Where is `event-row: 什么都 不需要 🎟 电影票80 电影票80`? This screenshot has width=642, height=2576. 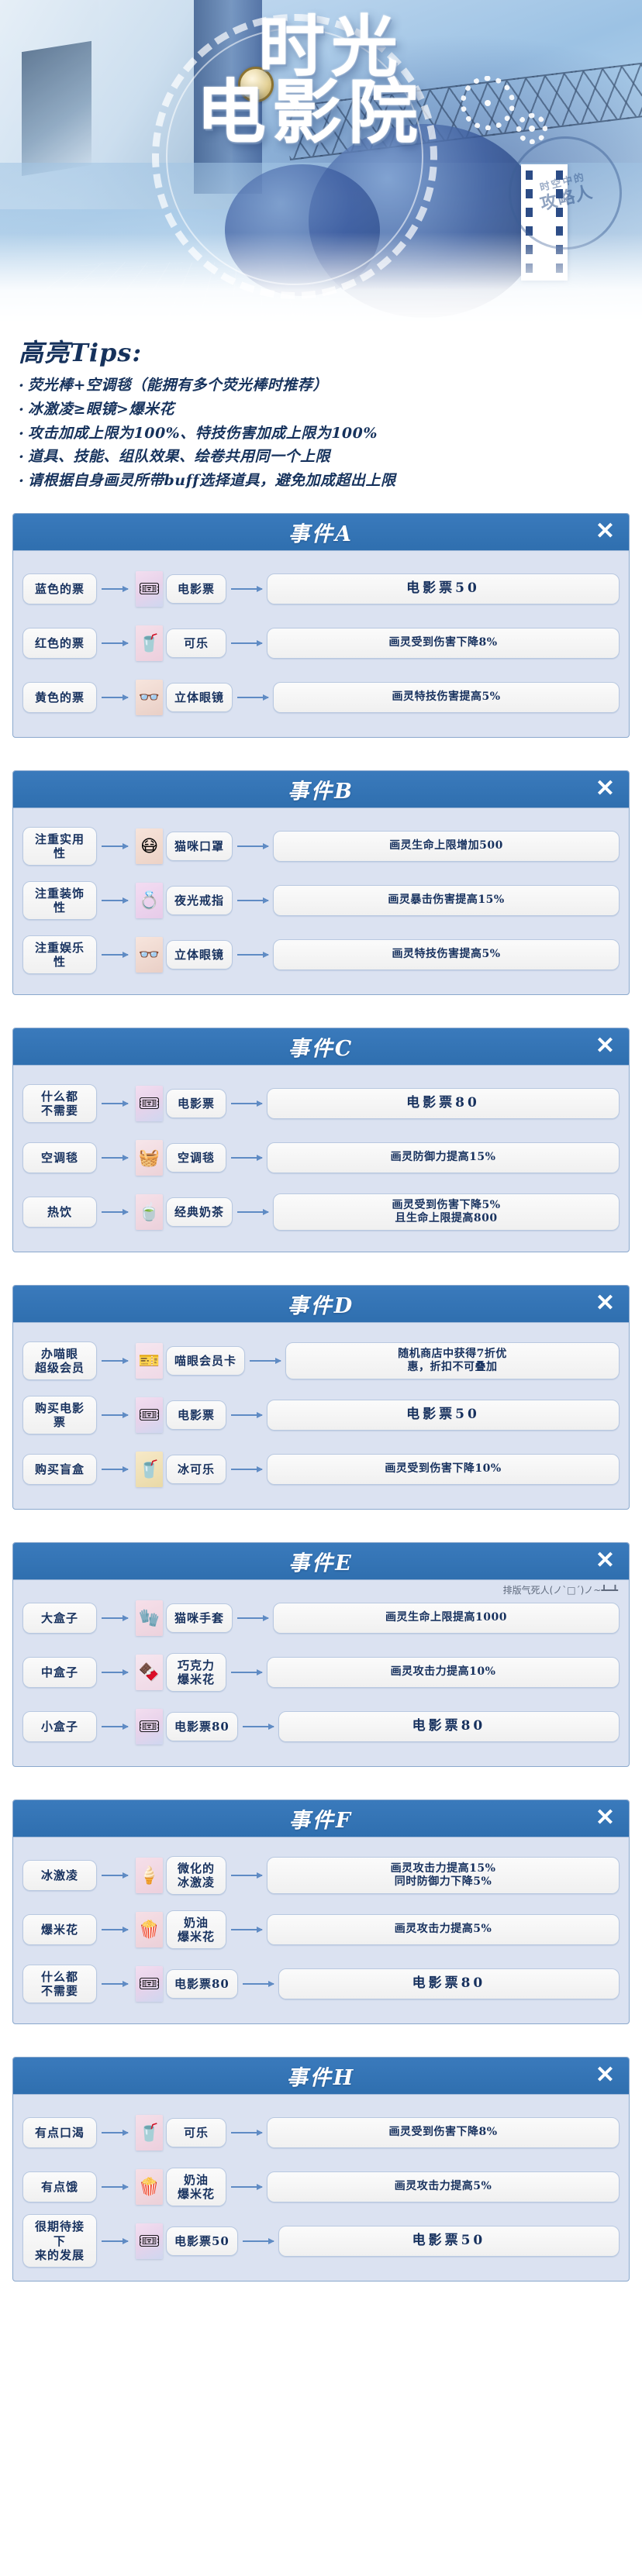
event-row: 什么都 不需要 🎟 电影票80 电影票80 is located at coordinates (321, 1984).